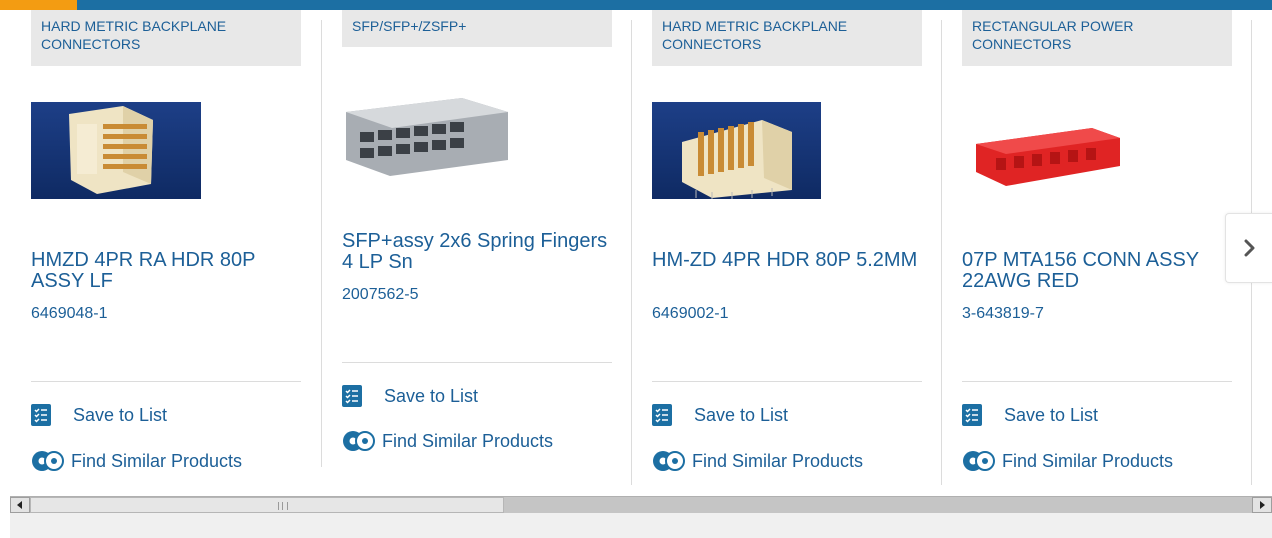 The height and width of the screenshot is (538, 1272). I want to click on product-category: RECTANGULAR POWER CONNECTORS, so click(1097, 38).